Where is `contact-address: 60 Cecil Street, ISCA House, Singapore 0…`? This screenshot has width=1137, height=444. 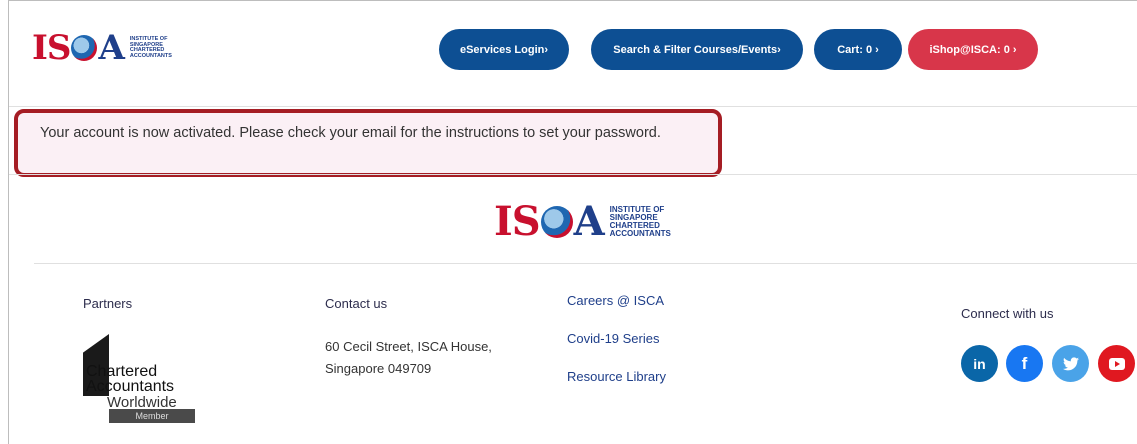
contact-address: 60 Cecil Street, ISCA House, Singapore 0… is located at coordinates (408, 357).